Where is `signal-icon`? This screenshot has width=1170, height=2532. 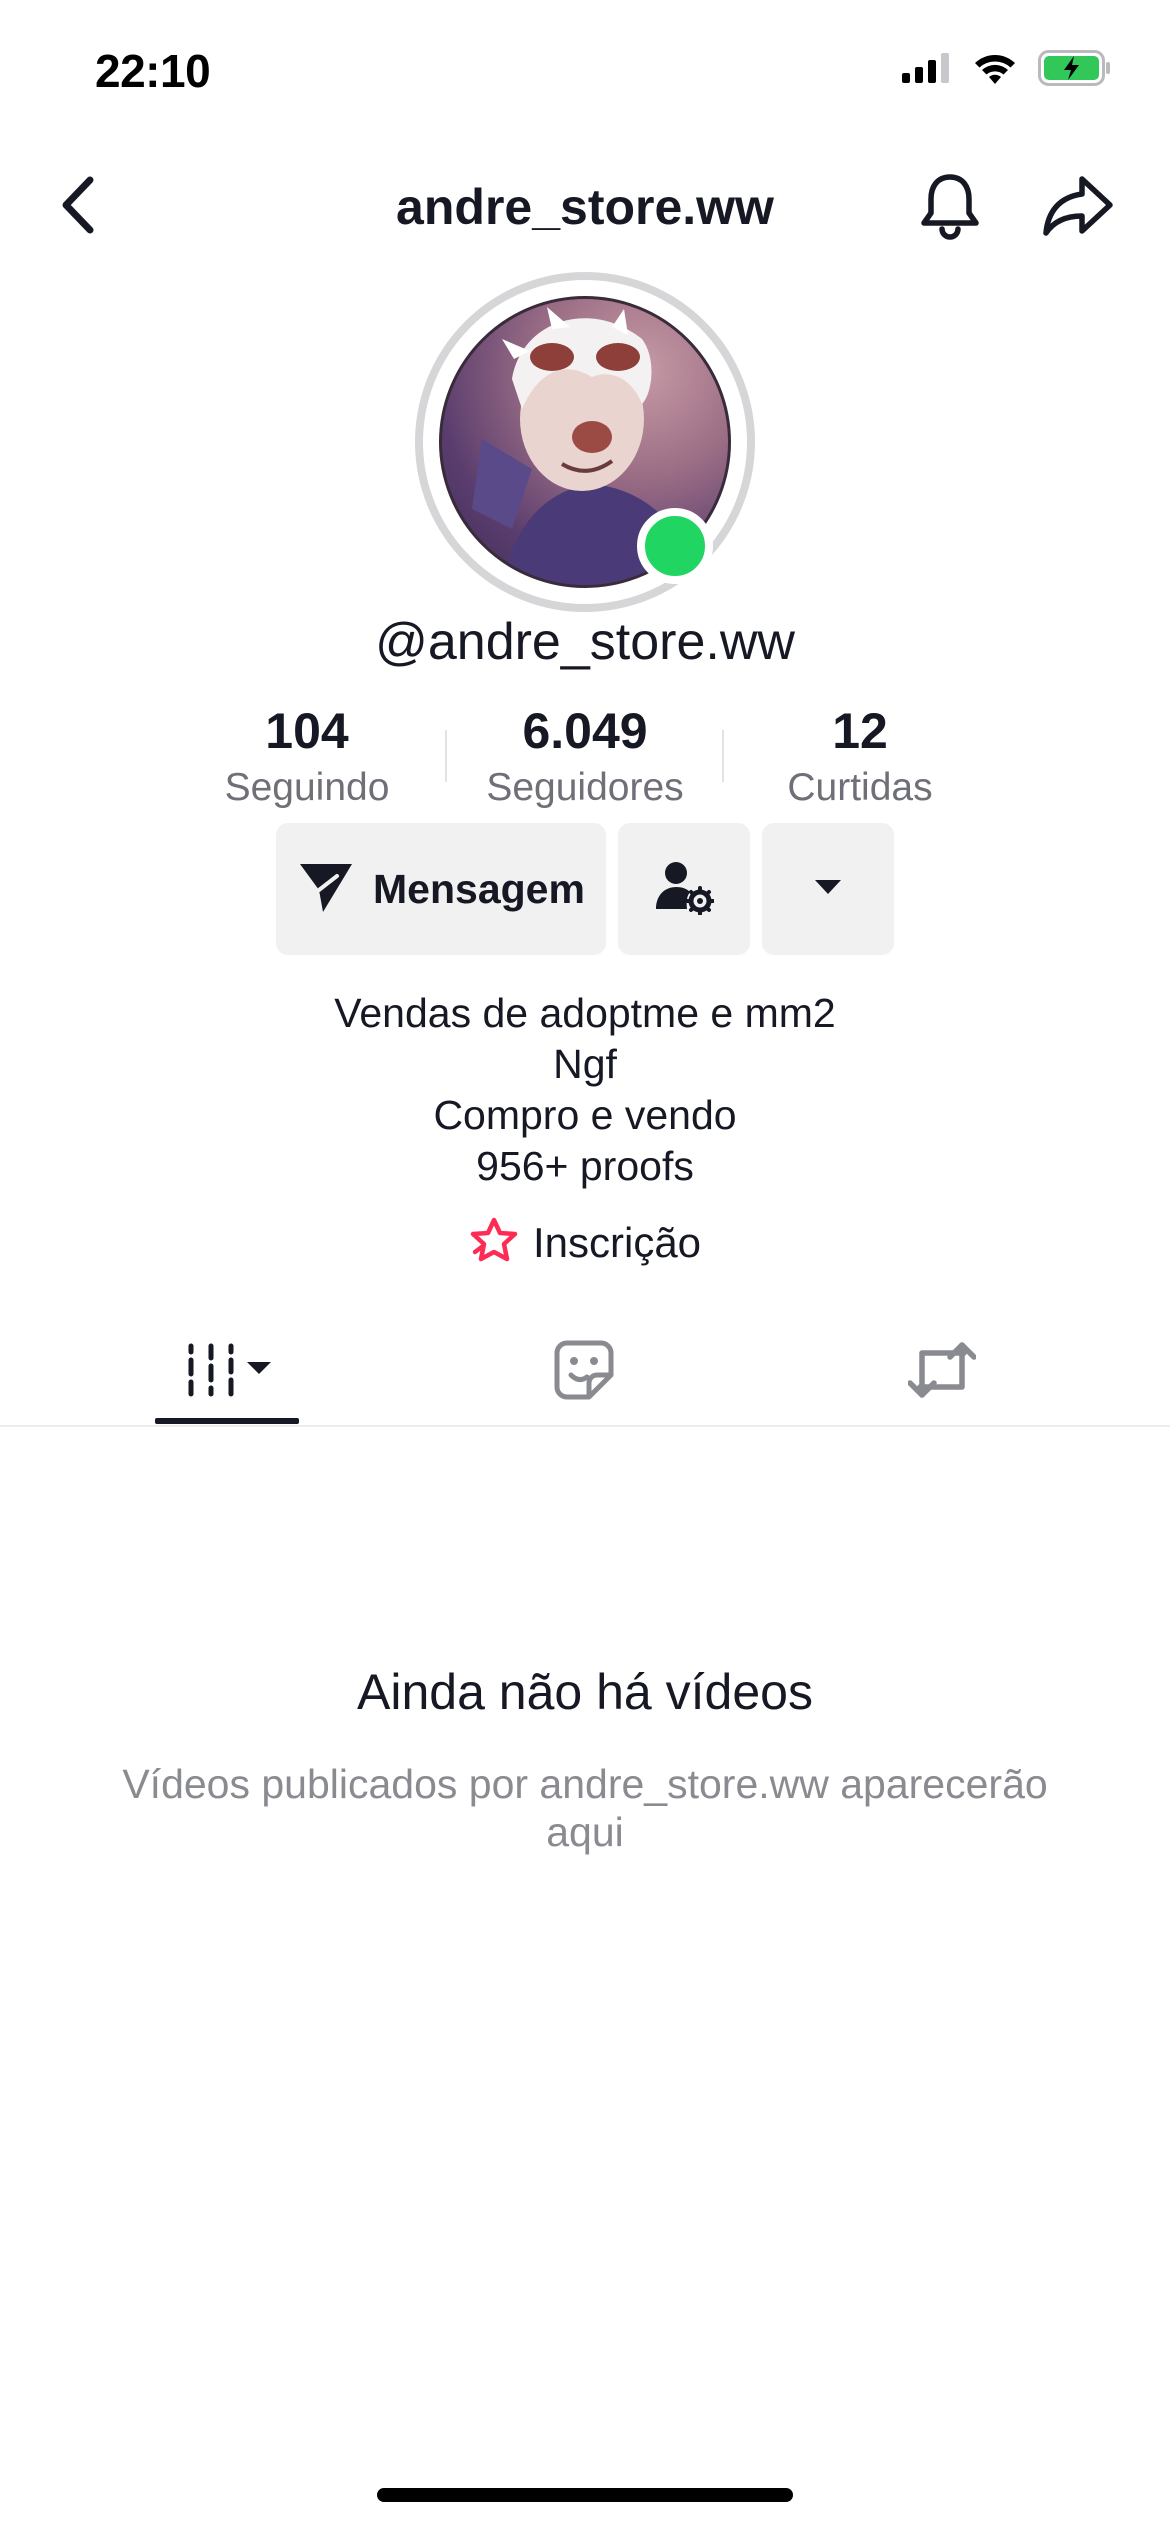
signal-icon is located at coordinates (927, 70).